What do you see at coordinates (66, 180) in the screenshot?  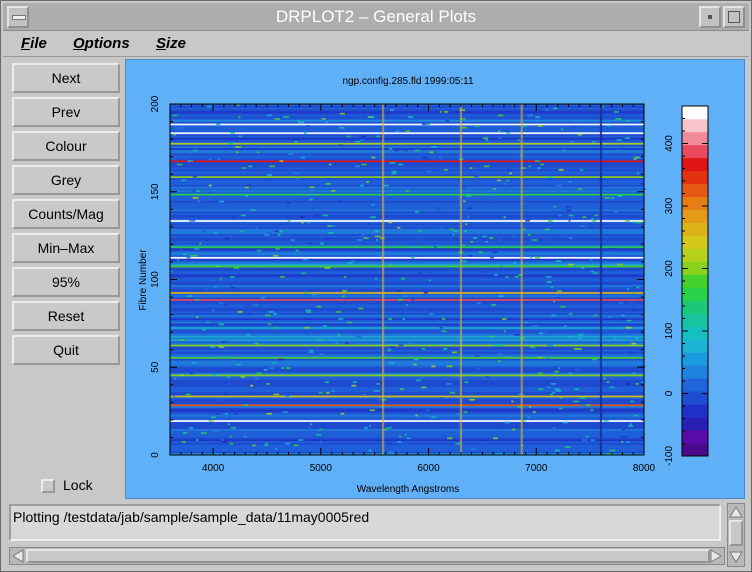 I see `grey-button: Grey` at bounding box center [66, 180].